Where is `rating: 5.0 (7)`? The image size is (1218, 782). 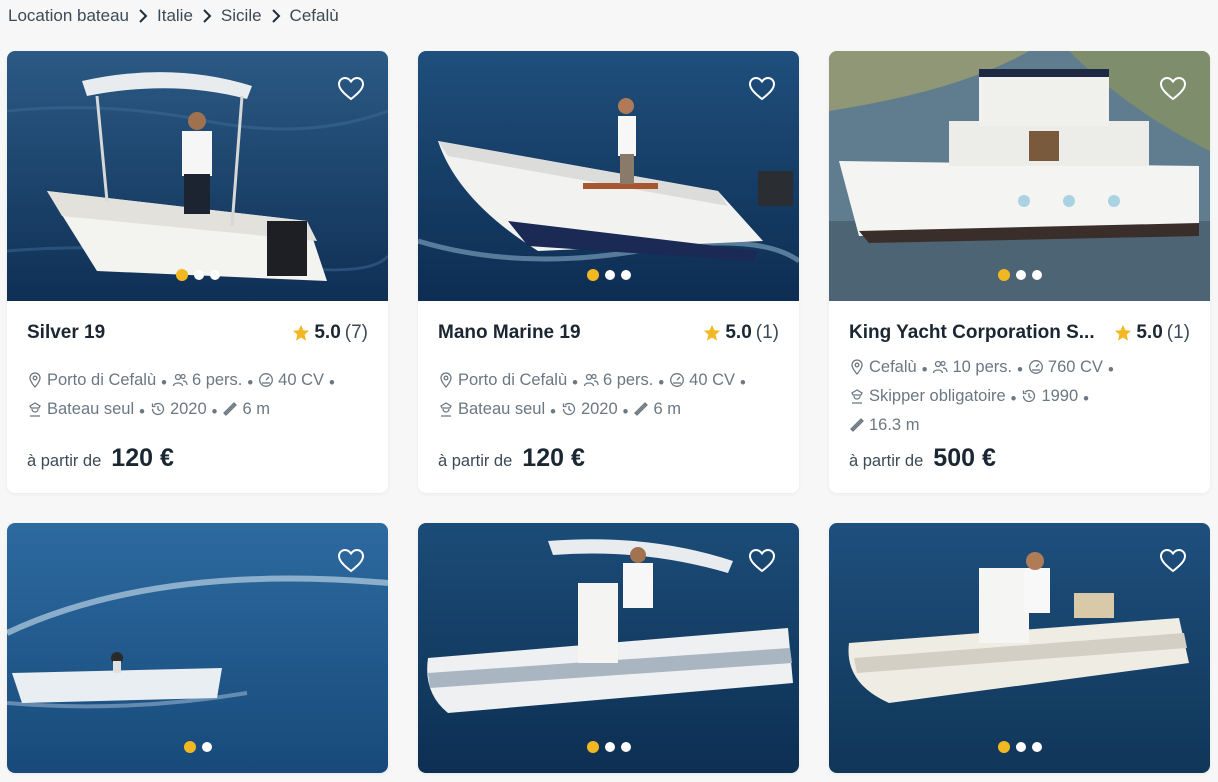
rating: 5.0 (7) is located at coordinates (330, 333).